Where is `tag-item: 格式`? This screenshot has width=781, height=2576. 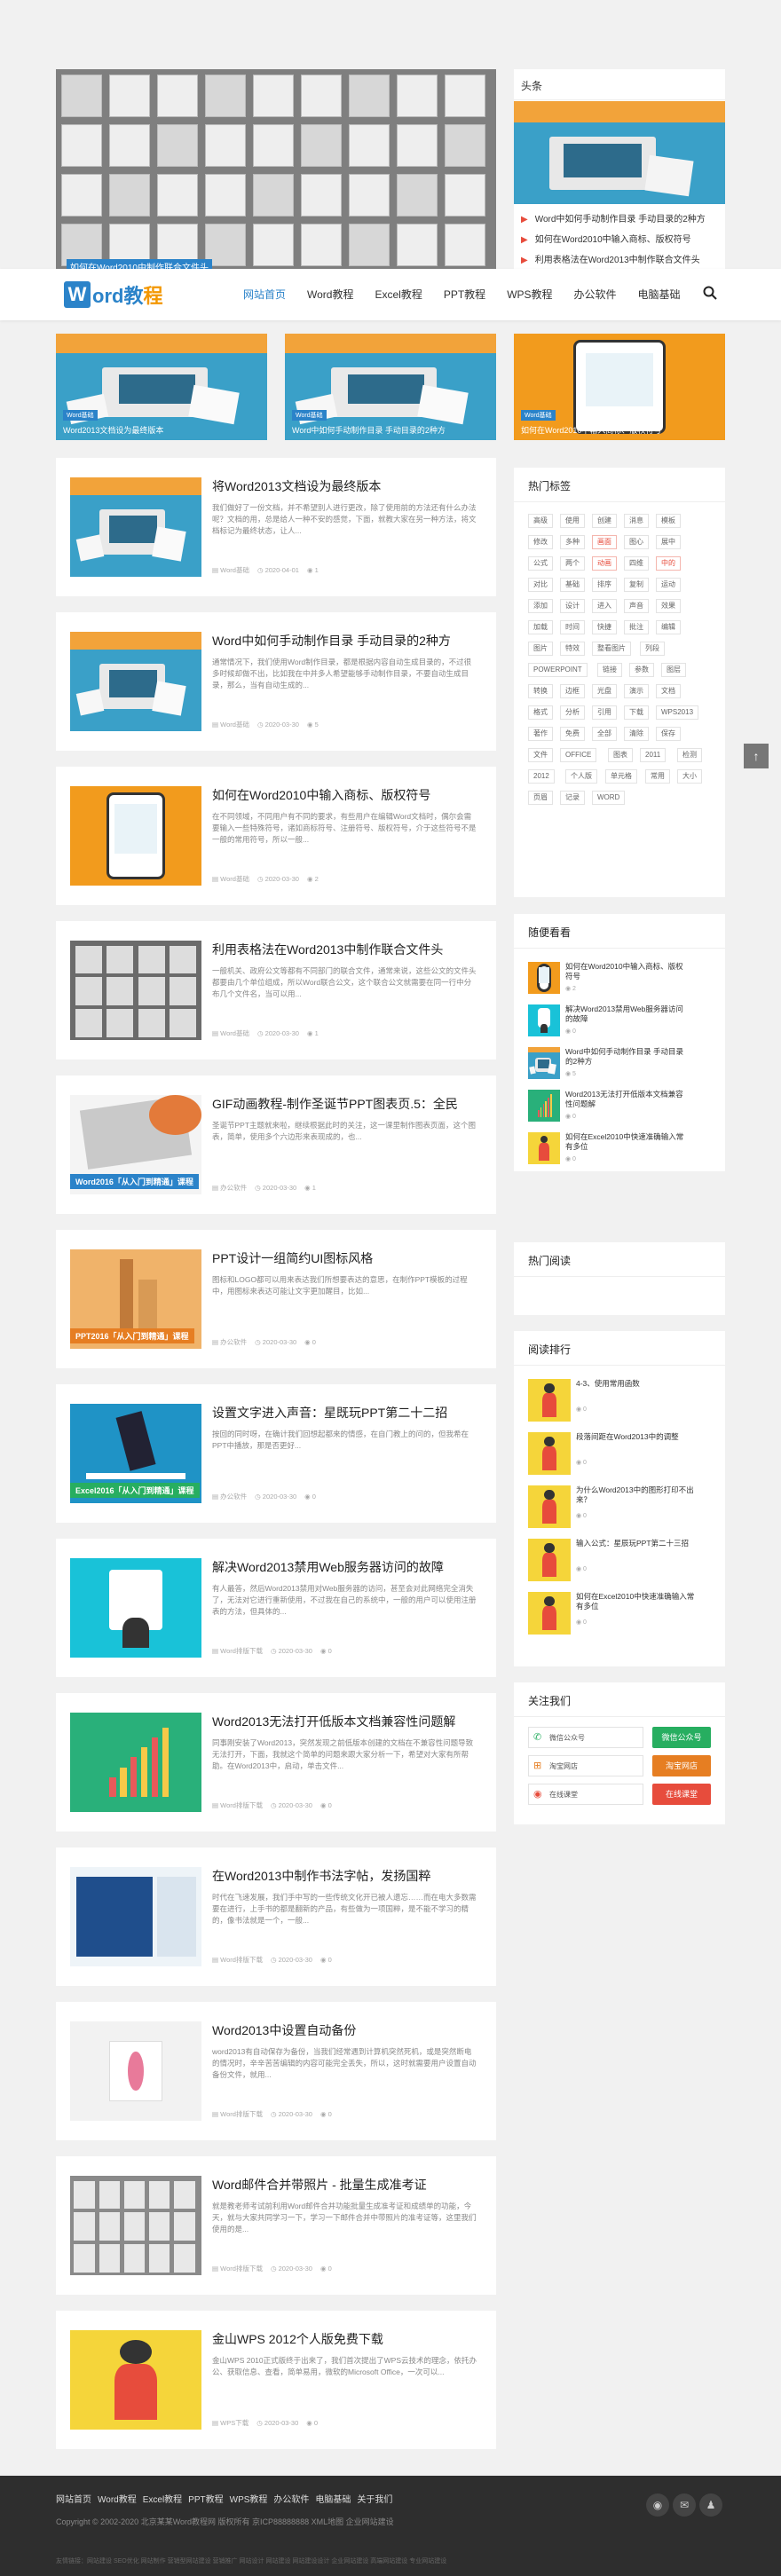
tag-item: 格式 is located at coordinates (540, 713).